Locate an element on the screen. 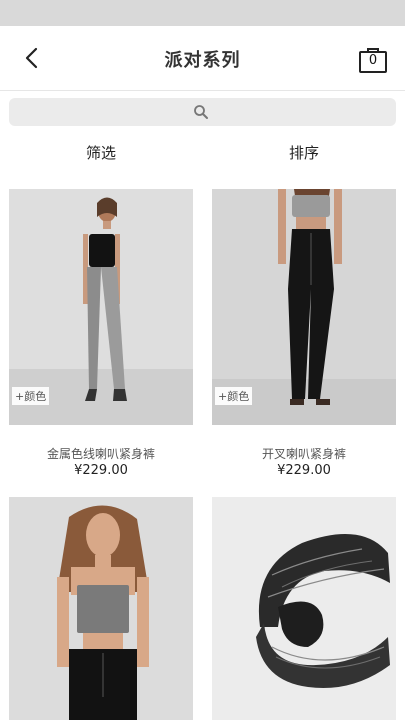  search-bar is located at coordinates (202, 112).